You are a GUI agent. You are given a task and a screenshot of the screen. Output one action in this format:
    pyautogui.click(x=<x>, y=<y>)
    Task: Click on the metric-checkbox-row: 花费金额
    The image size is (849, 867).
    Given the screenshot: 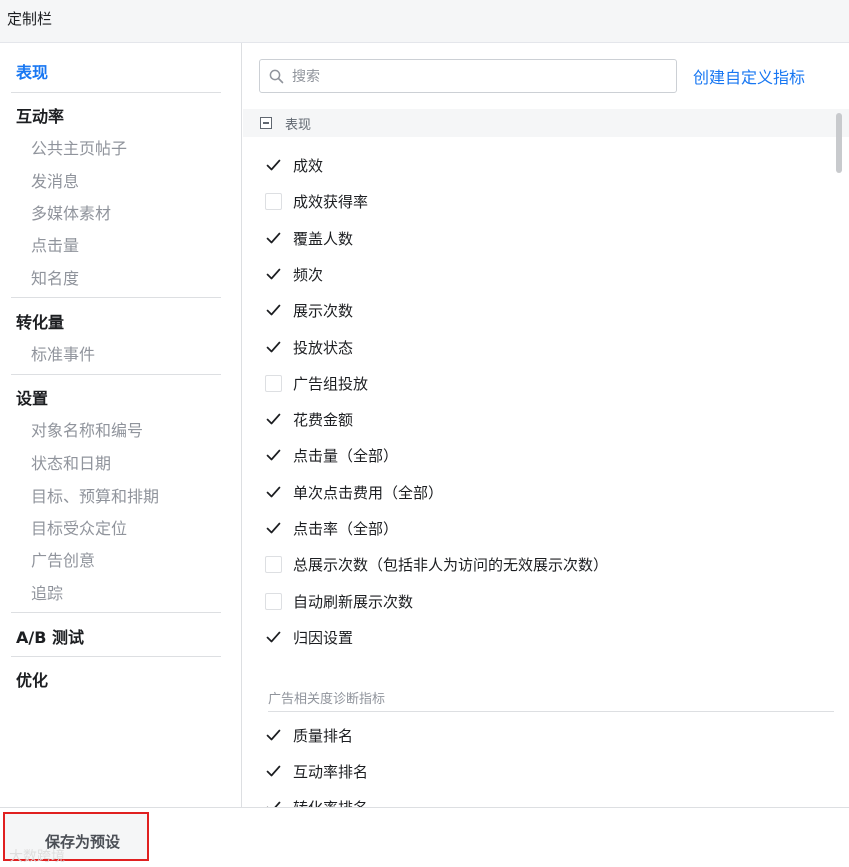 What is the action you would take?
    pyautogui.click(x=515, y=419)
    